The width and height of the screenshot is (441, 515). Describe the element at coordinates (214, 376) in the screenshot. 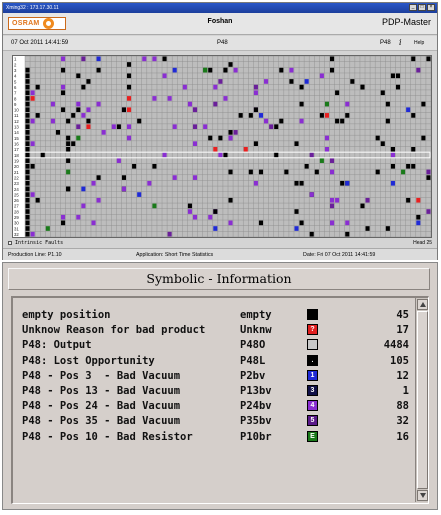

I see `legend-row: P48 - Pos 3 - Bad Vacuum P2bv 1 12` at that location.